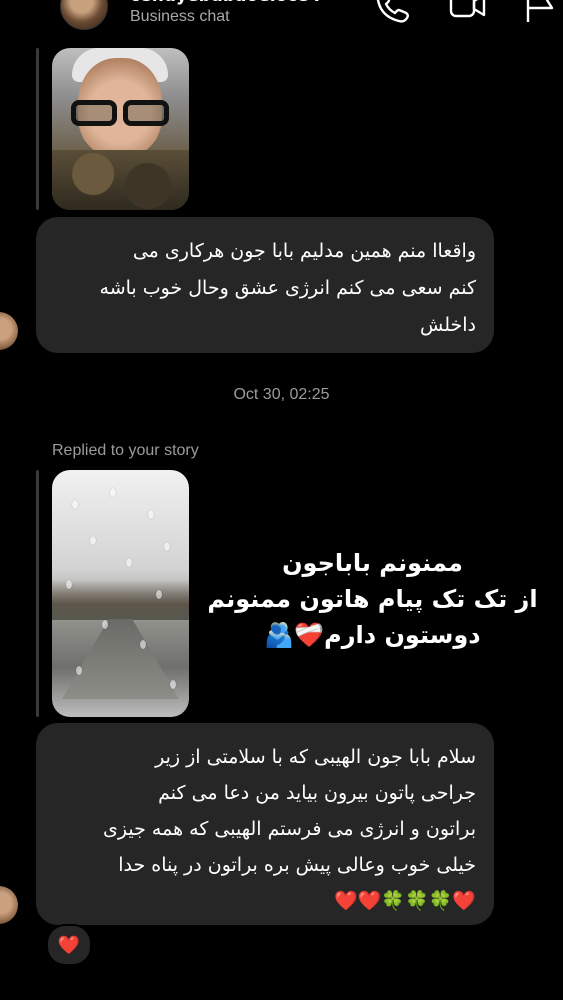 The width and height of the screenshot is (563, 1000). What do you see at coordinates (304, 251) in the screenshot?
I see `message-line: واقعاا منم همین مدلیم بابا جون هرکاری می` at bounding box center [304, 251].